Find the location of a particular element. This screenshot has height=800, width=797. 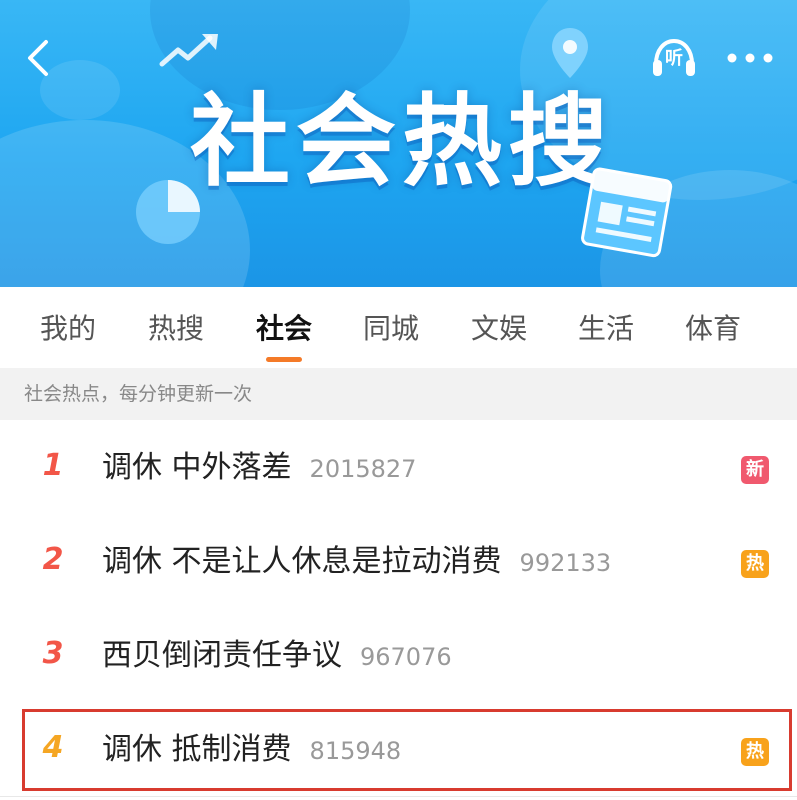

list-item: 2 调休 不是让人休息是拉动消费 992133 热 is located at coordinates (398, 561).